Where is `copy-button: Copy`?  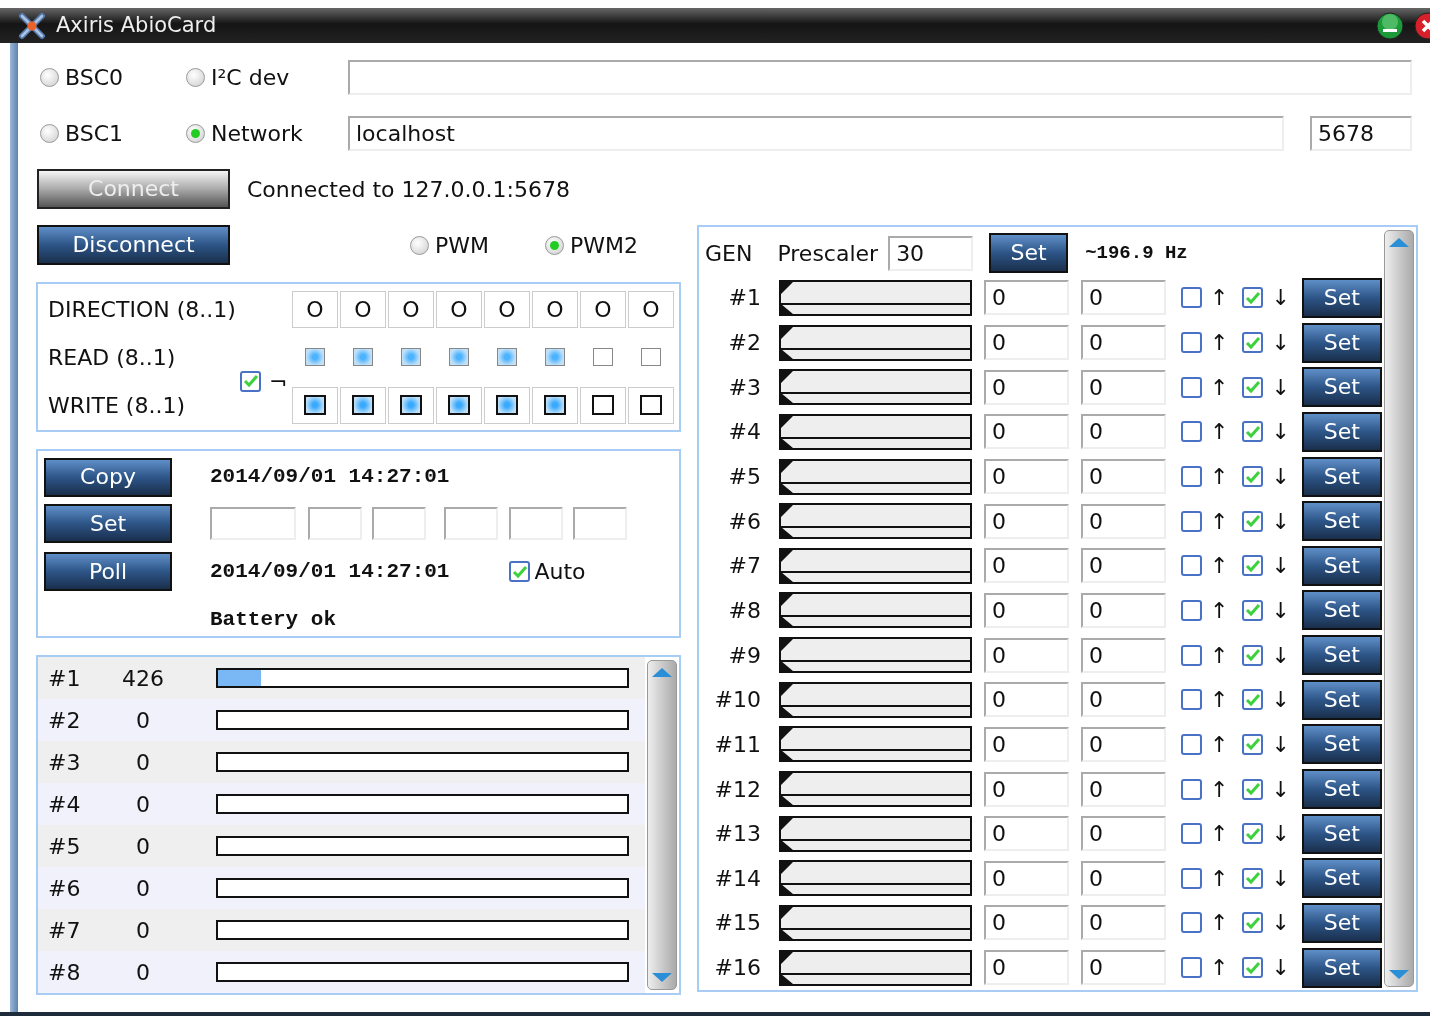
copy-button: Copy is located at coordinates (108, 477).